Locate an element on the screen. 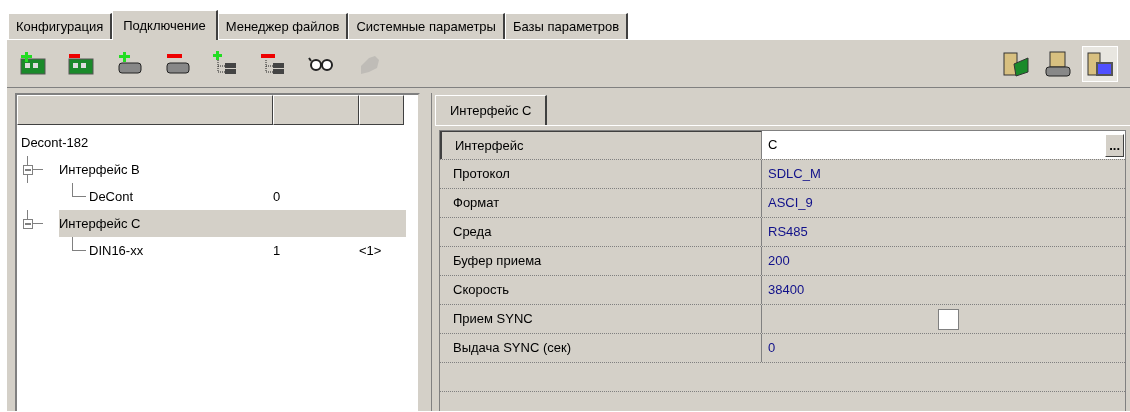 The image size is (1130, 412). tab: Конфигурация is located at coordinates (60, 26).